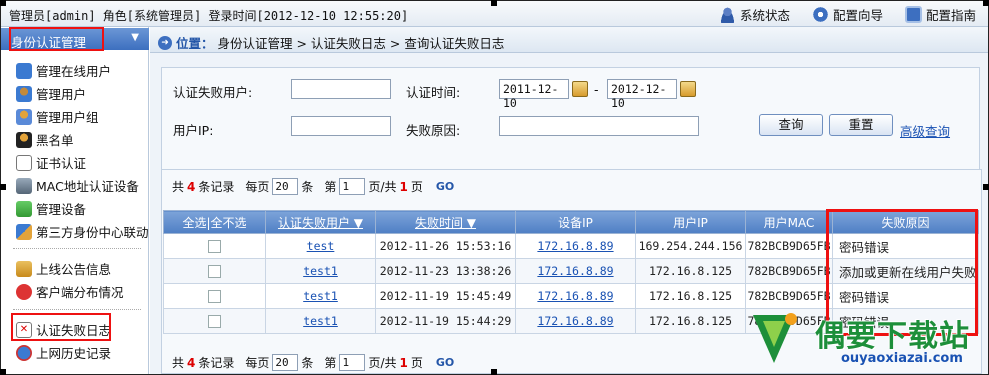  I want to click on nav-config-guide: 配置指南, so click(940, 14).